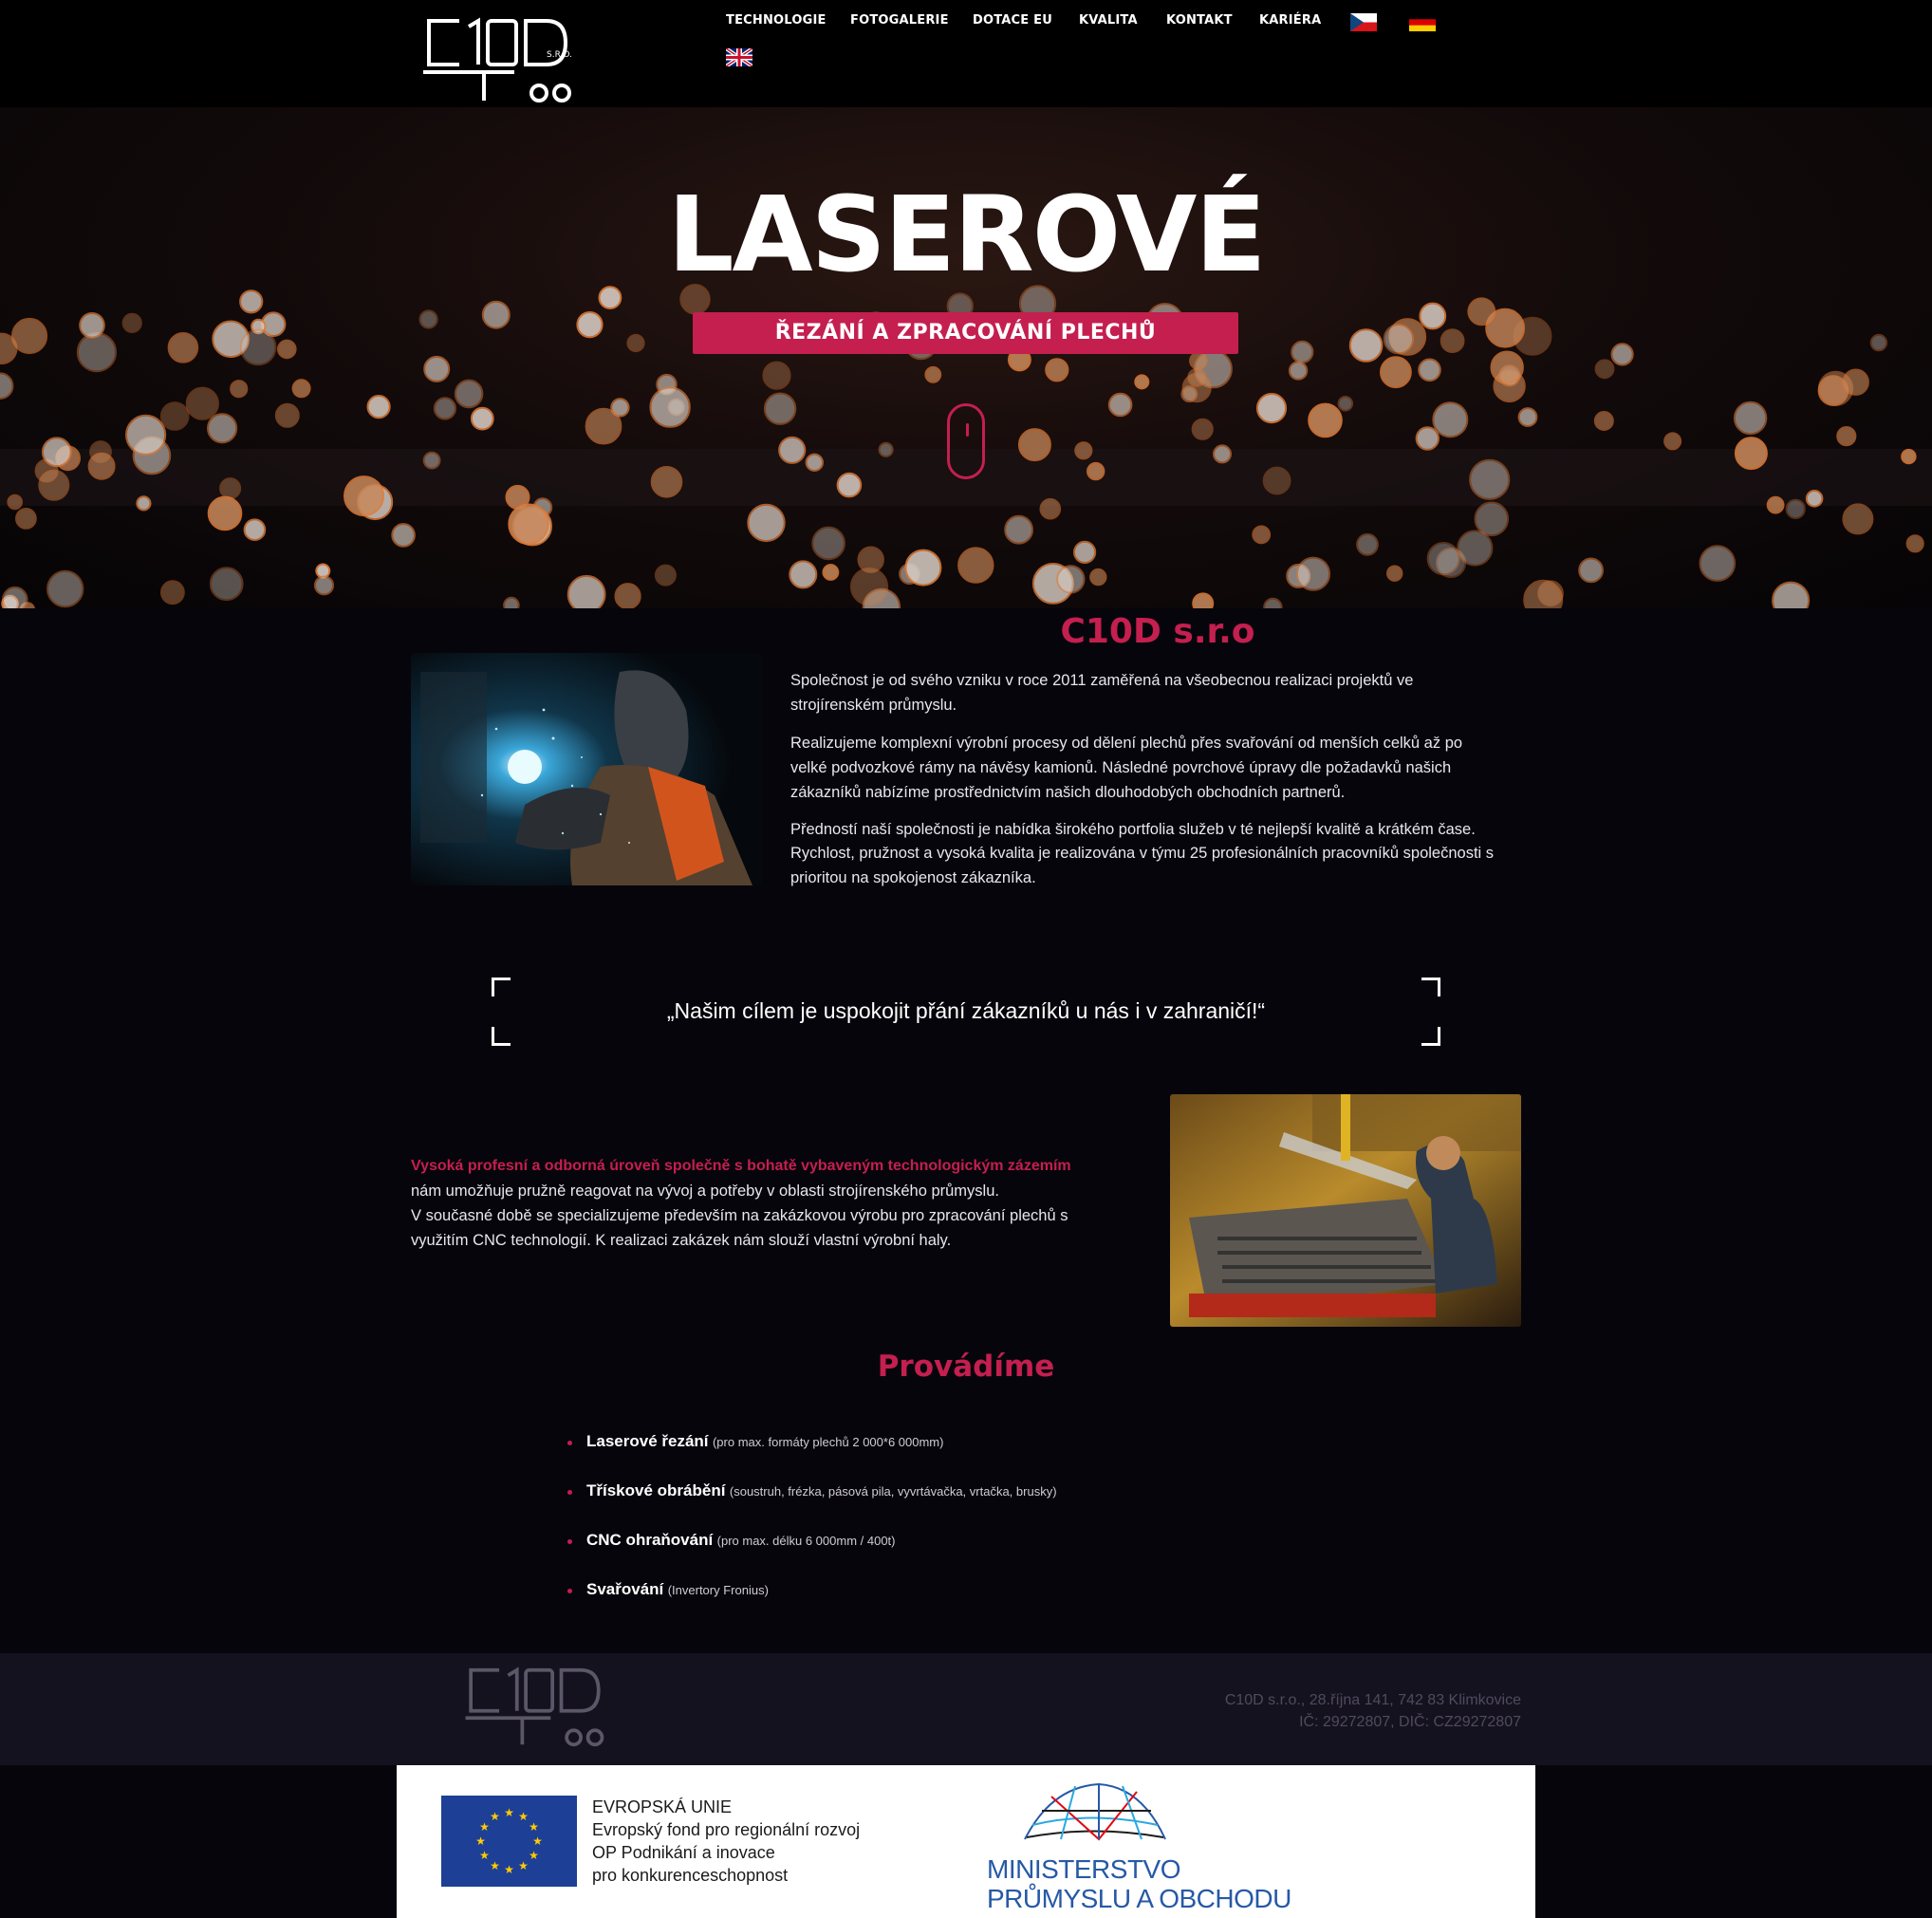 The width and height of the screenshot is (1932, 1918). I want to click on footer-logo, so click(541, 1708).